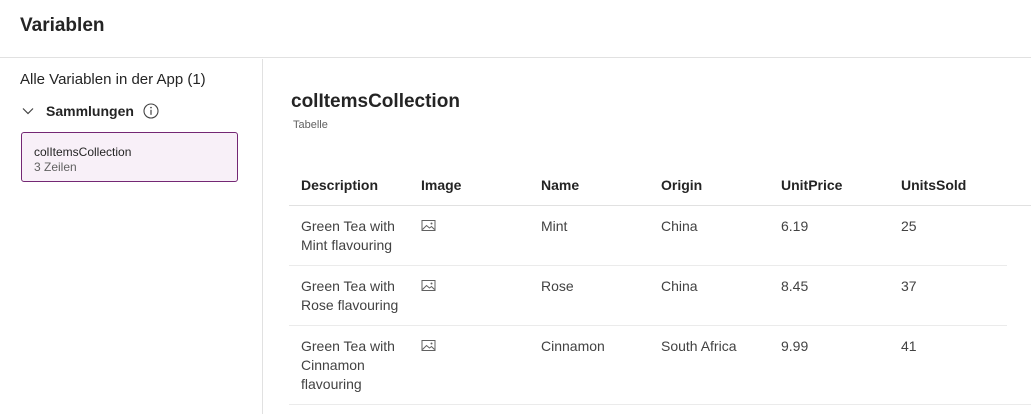 The width and height of the screenshot is (1031, 414). Describe the element at coordinates (310, 125) in the screenshot. I see `collection-type-label: Tabelle` at that location.